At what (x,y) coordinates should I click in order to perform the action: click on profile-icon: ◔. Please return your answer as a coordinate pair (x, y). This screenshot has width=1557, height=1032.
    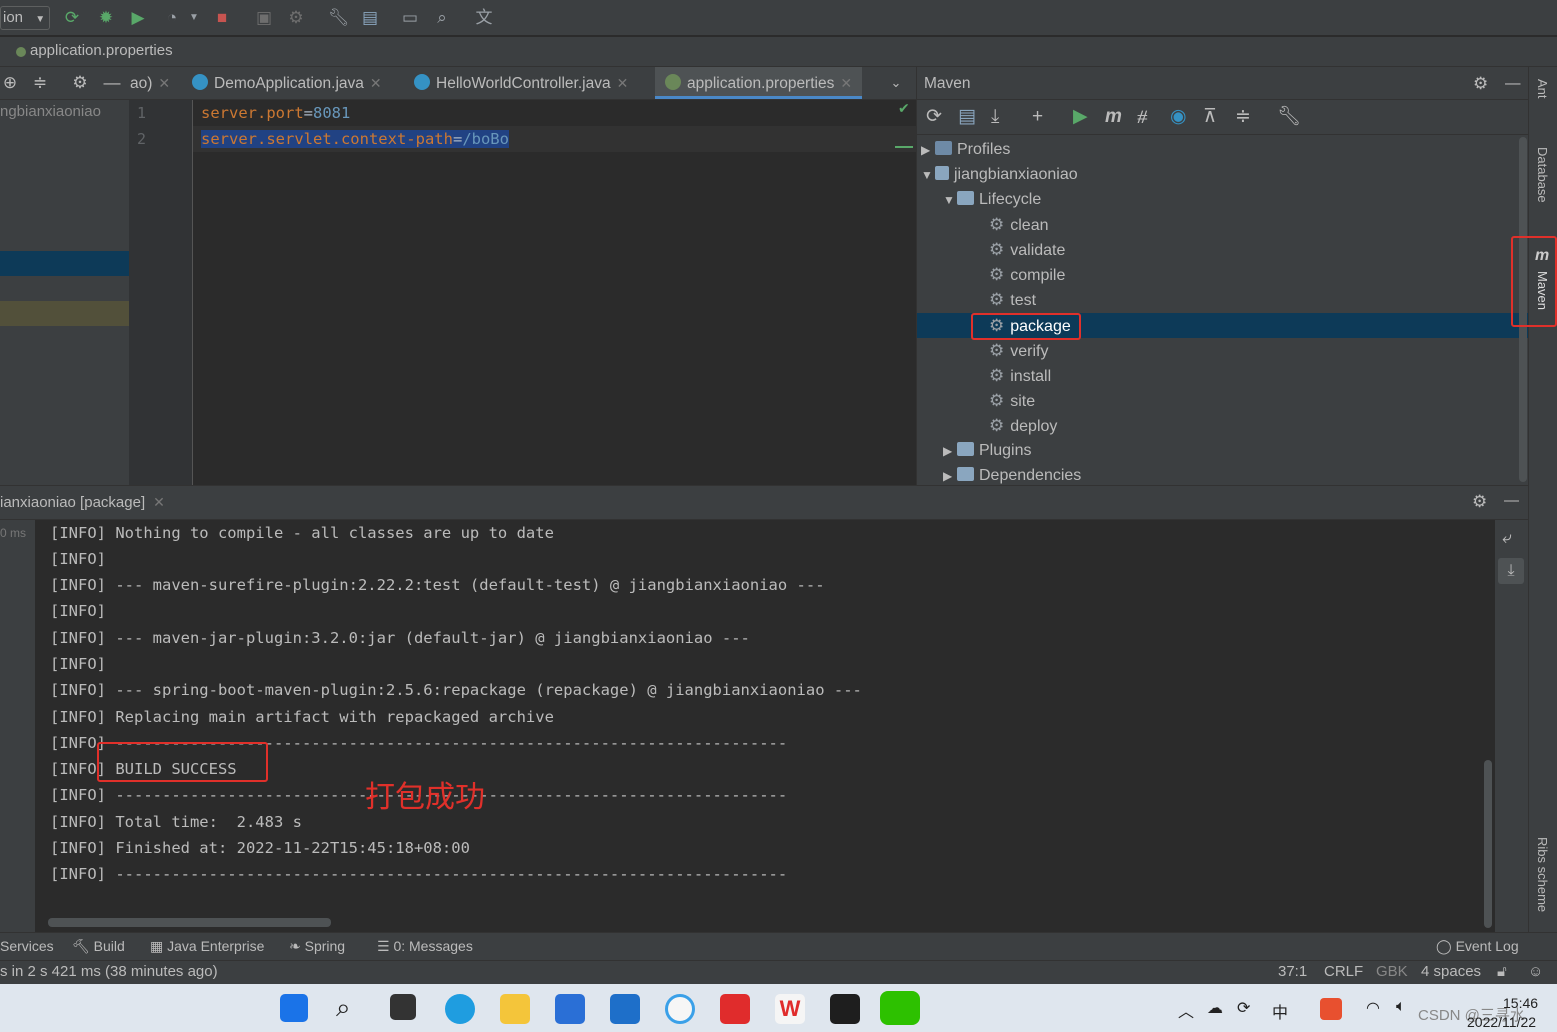
    Looking at the image, I should click on (172, 18).